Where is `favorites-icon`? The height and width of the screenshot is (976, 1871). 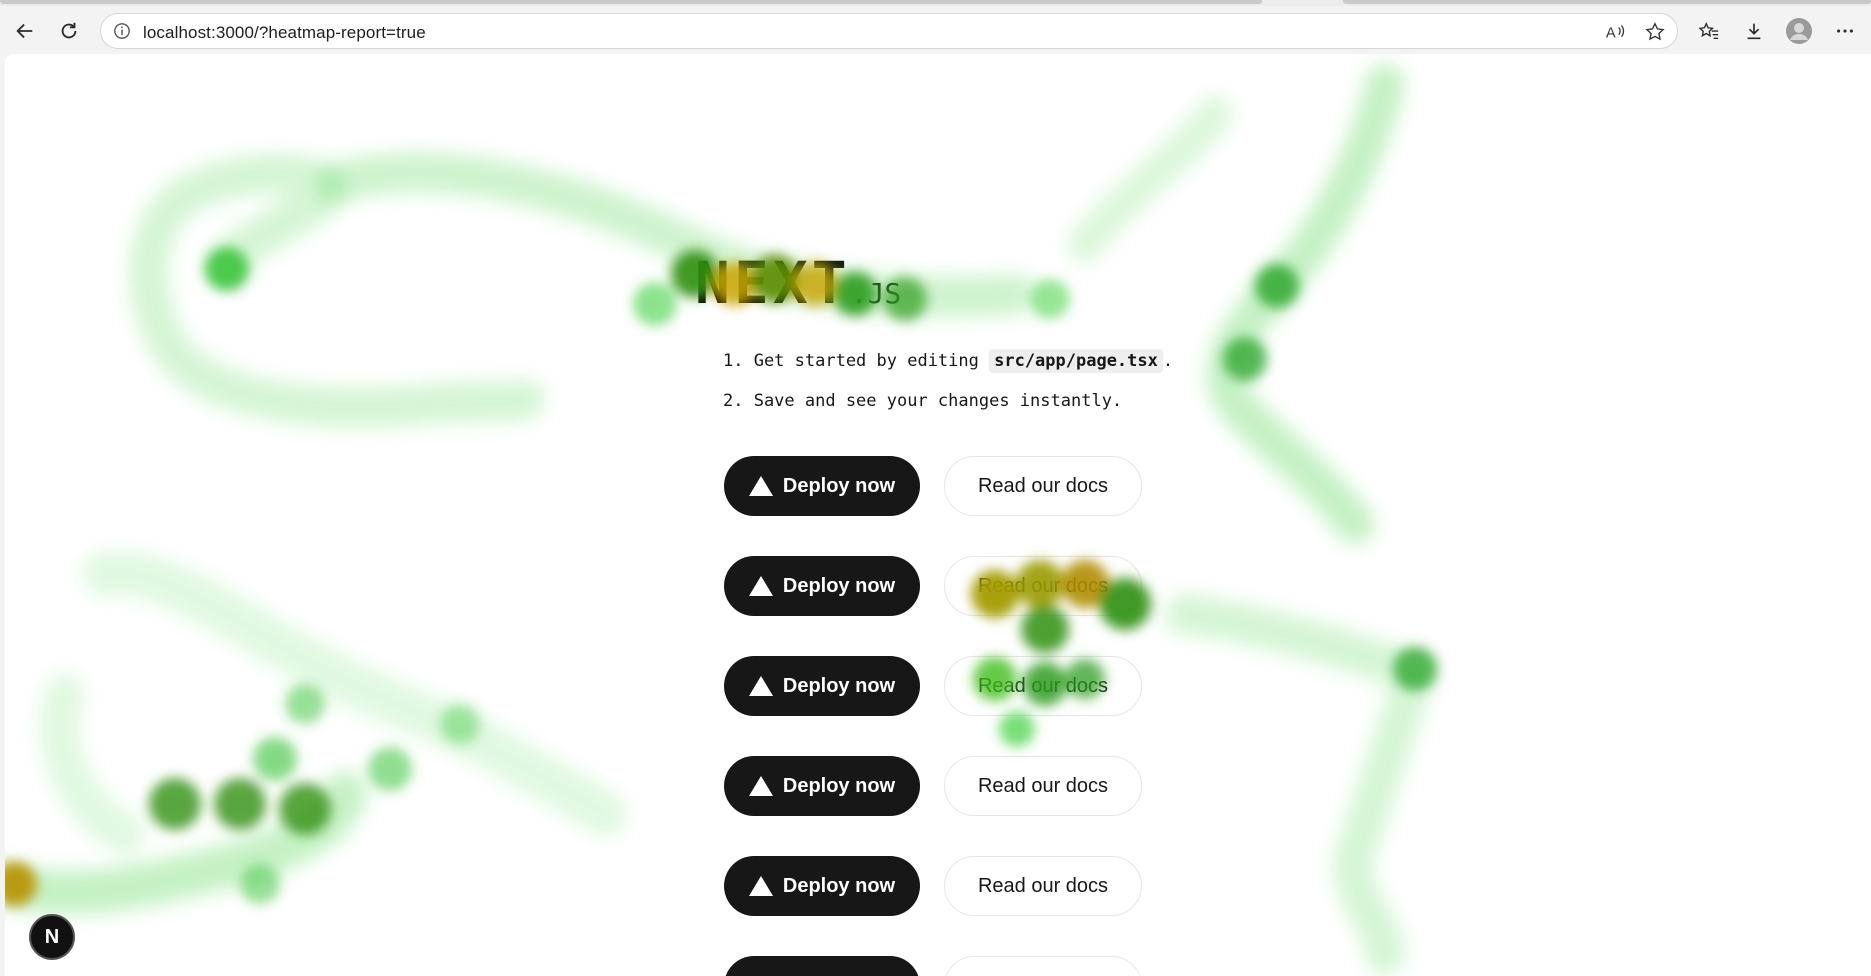 favorites-icon is located at coordinates (1709, 31).